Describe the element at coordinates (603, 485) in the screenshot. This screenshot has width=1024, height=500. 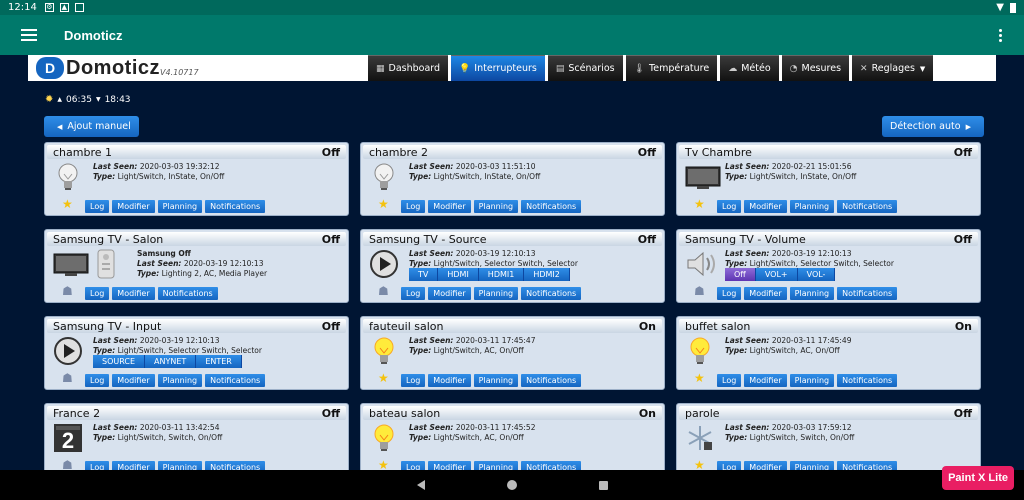
I see `recents-icon` at that location.